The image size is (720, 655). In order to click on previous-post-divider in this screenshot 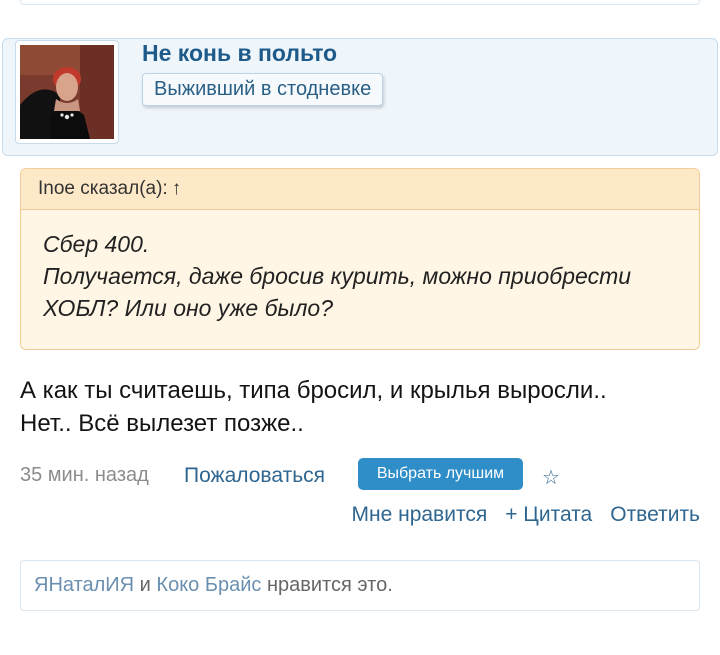, I will do `click(360, 2)`.